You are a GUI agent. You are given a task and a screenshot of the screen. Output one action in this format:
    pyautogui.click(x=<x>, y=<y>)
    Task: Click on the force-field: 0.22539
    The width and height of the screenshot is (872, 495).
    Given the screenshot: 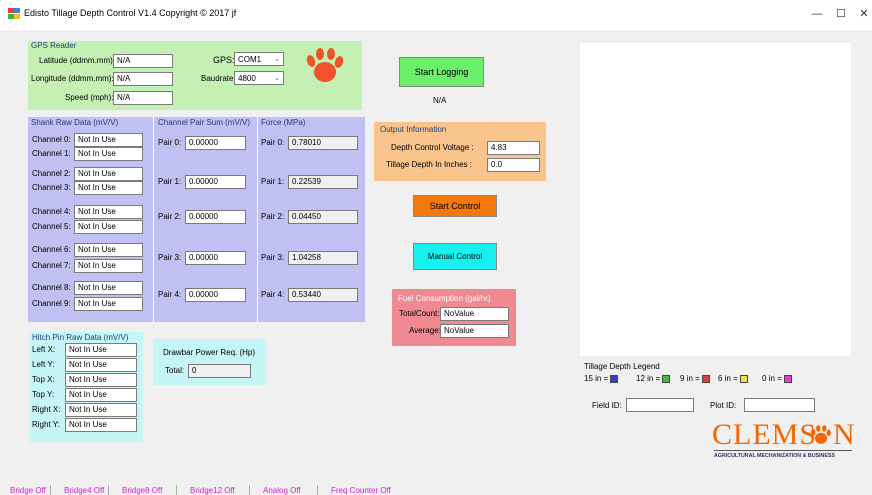 What is the action you would take?
    pyautogui.click(x=323, y=182)
    